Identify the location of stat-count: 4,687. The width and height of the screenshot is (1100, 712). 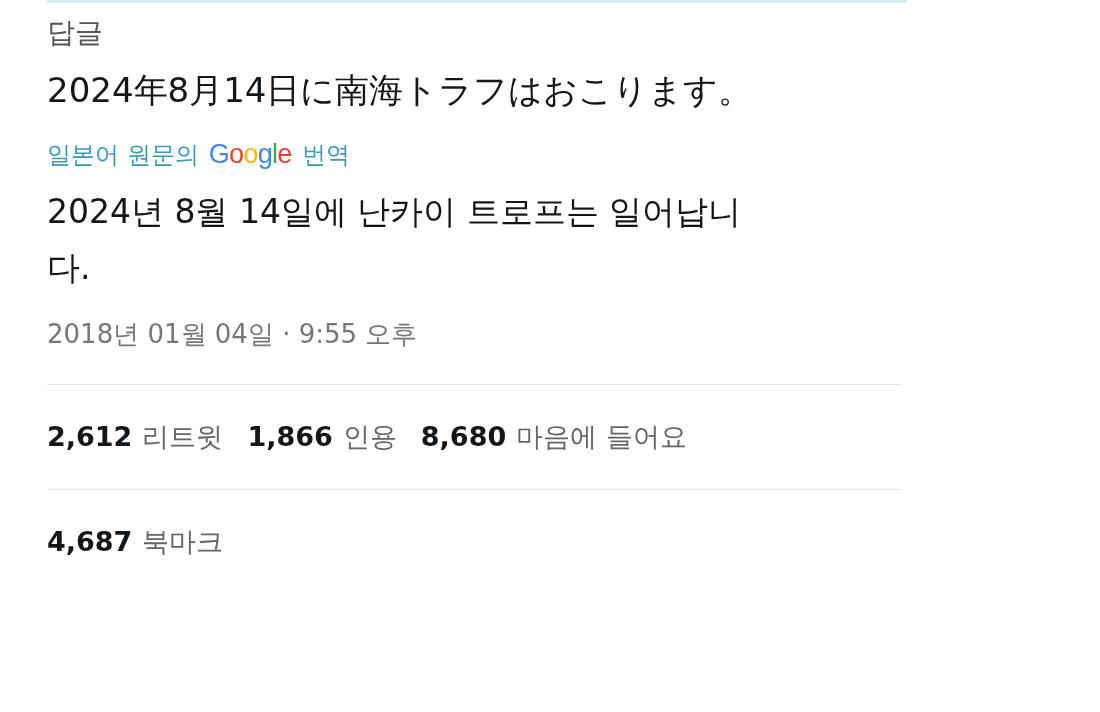
(90, 542).